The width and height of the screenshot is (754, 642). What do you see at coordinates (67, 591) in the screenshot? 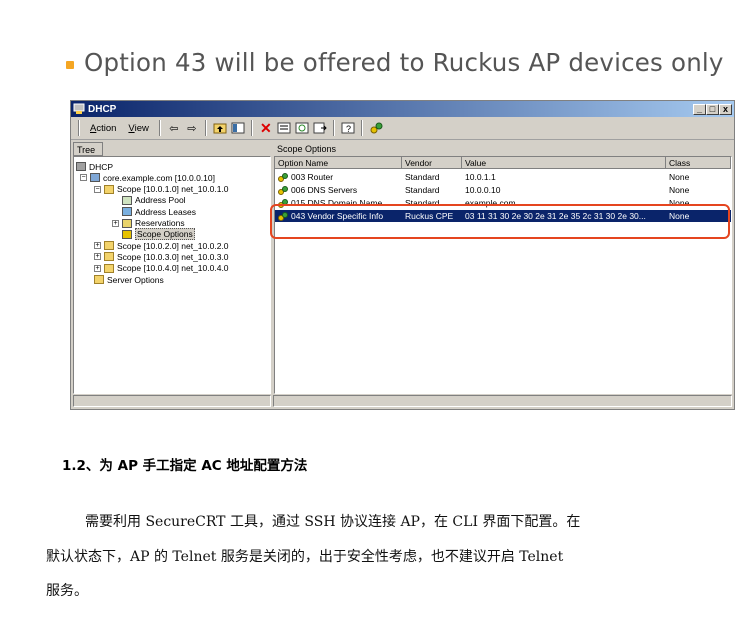
I see `paragraph-line-3: 服务。` at bounding box center [67, 591].